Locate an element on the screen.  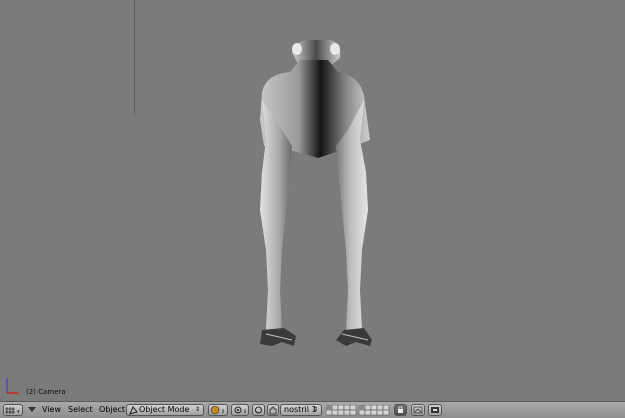
pivot-icon: ⇕ is located at coordinates (240, 410).